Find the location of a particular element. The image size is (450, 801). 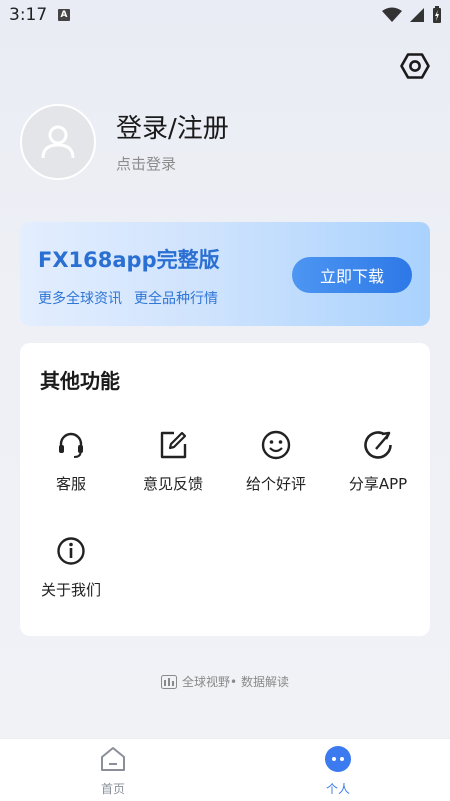

promo-subtitle-1: 更多全球资讯 is located at coordinates (80, 299).